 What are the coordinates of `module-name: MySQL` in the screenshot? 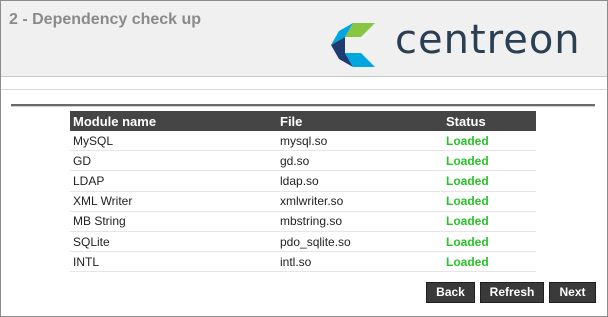 It's located at (173, 141).